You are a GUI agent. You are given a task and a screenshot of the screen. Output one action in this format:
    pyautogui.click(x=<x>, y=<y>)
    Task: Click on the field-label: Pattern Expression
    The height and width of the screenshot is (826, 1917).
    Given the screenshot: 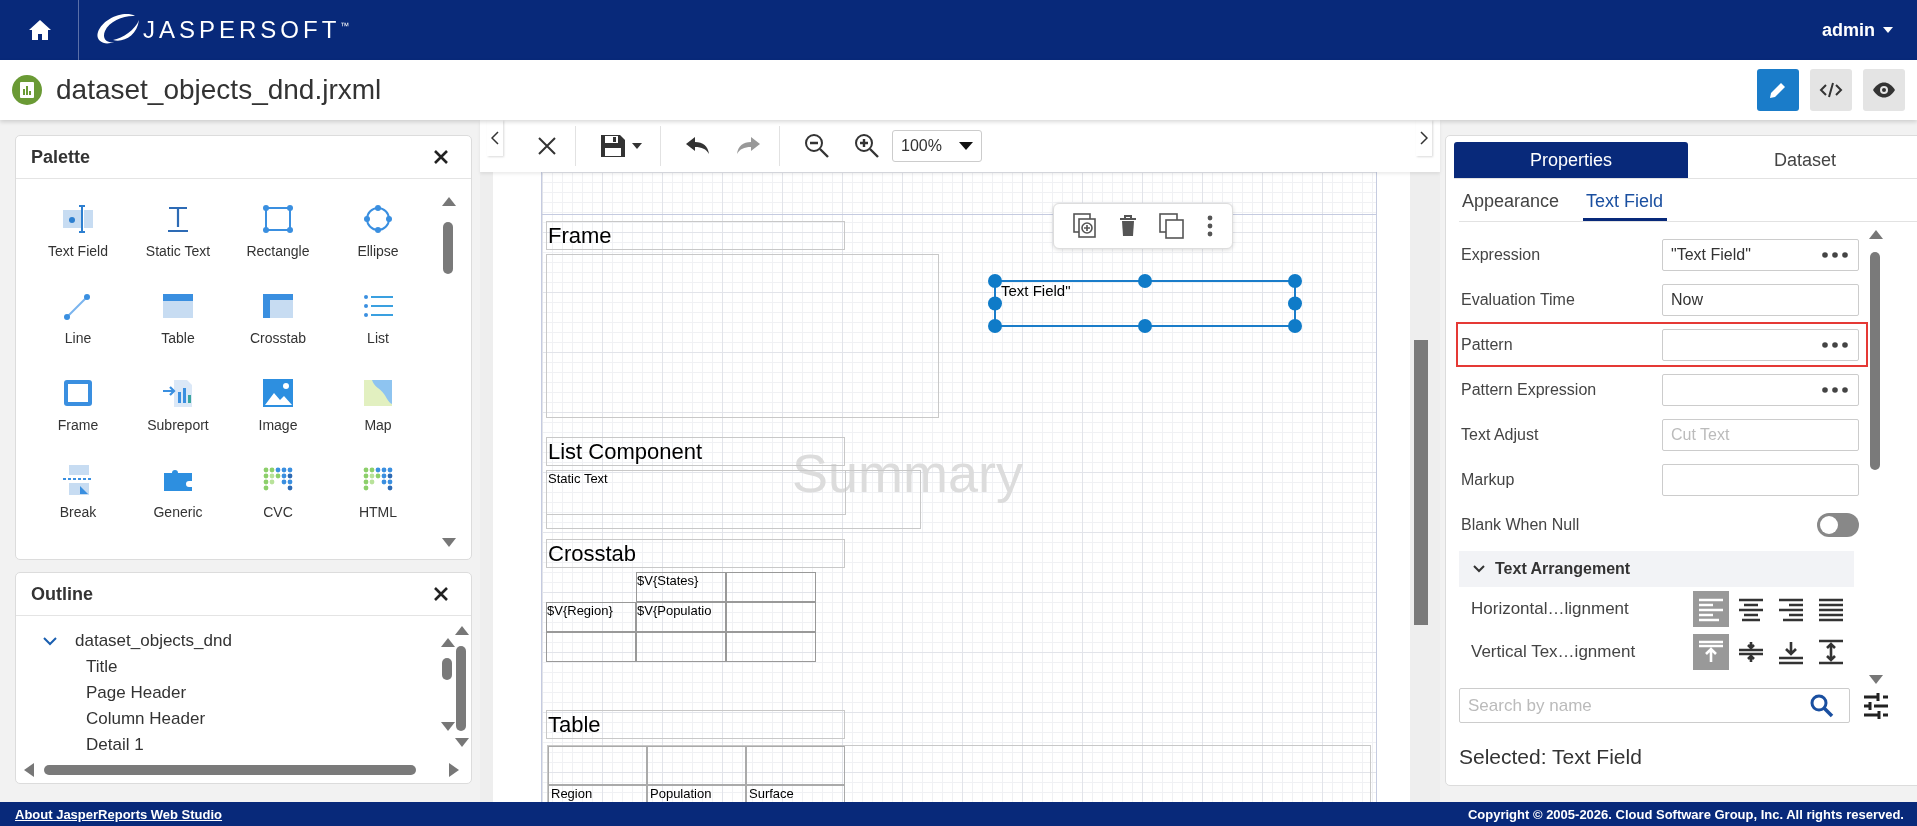 What is the action you would take?
    pyautogui.click(x=1529, y=389)
    